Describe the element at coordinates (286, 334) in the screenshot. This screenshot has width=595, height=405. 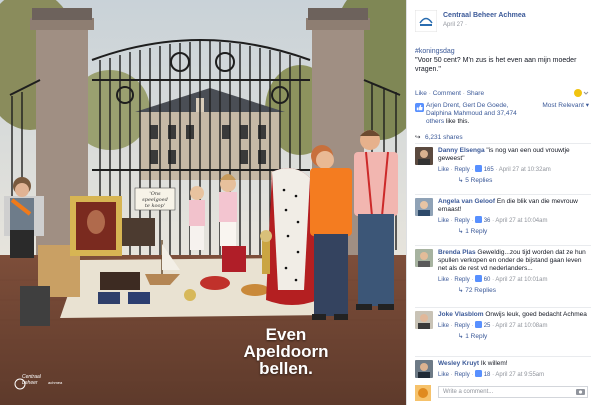
I see `caption-line: Even` at that location.